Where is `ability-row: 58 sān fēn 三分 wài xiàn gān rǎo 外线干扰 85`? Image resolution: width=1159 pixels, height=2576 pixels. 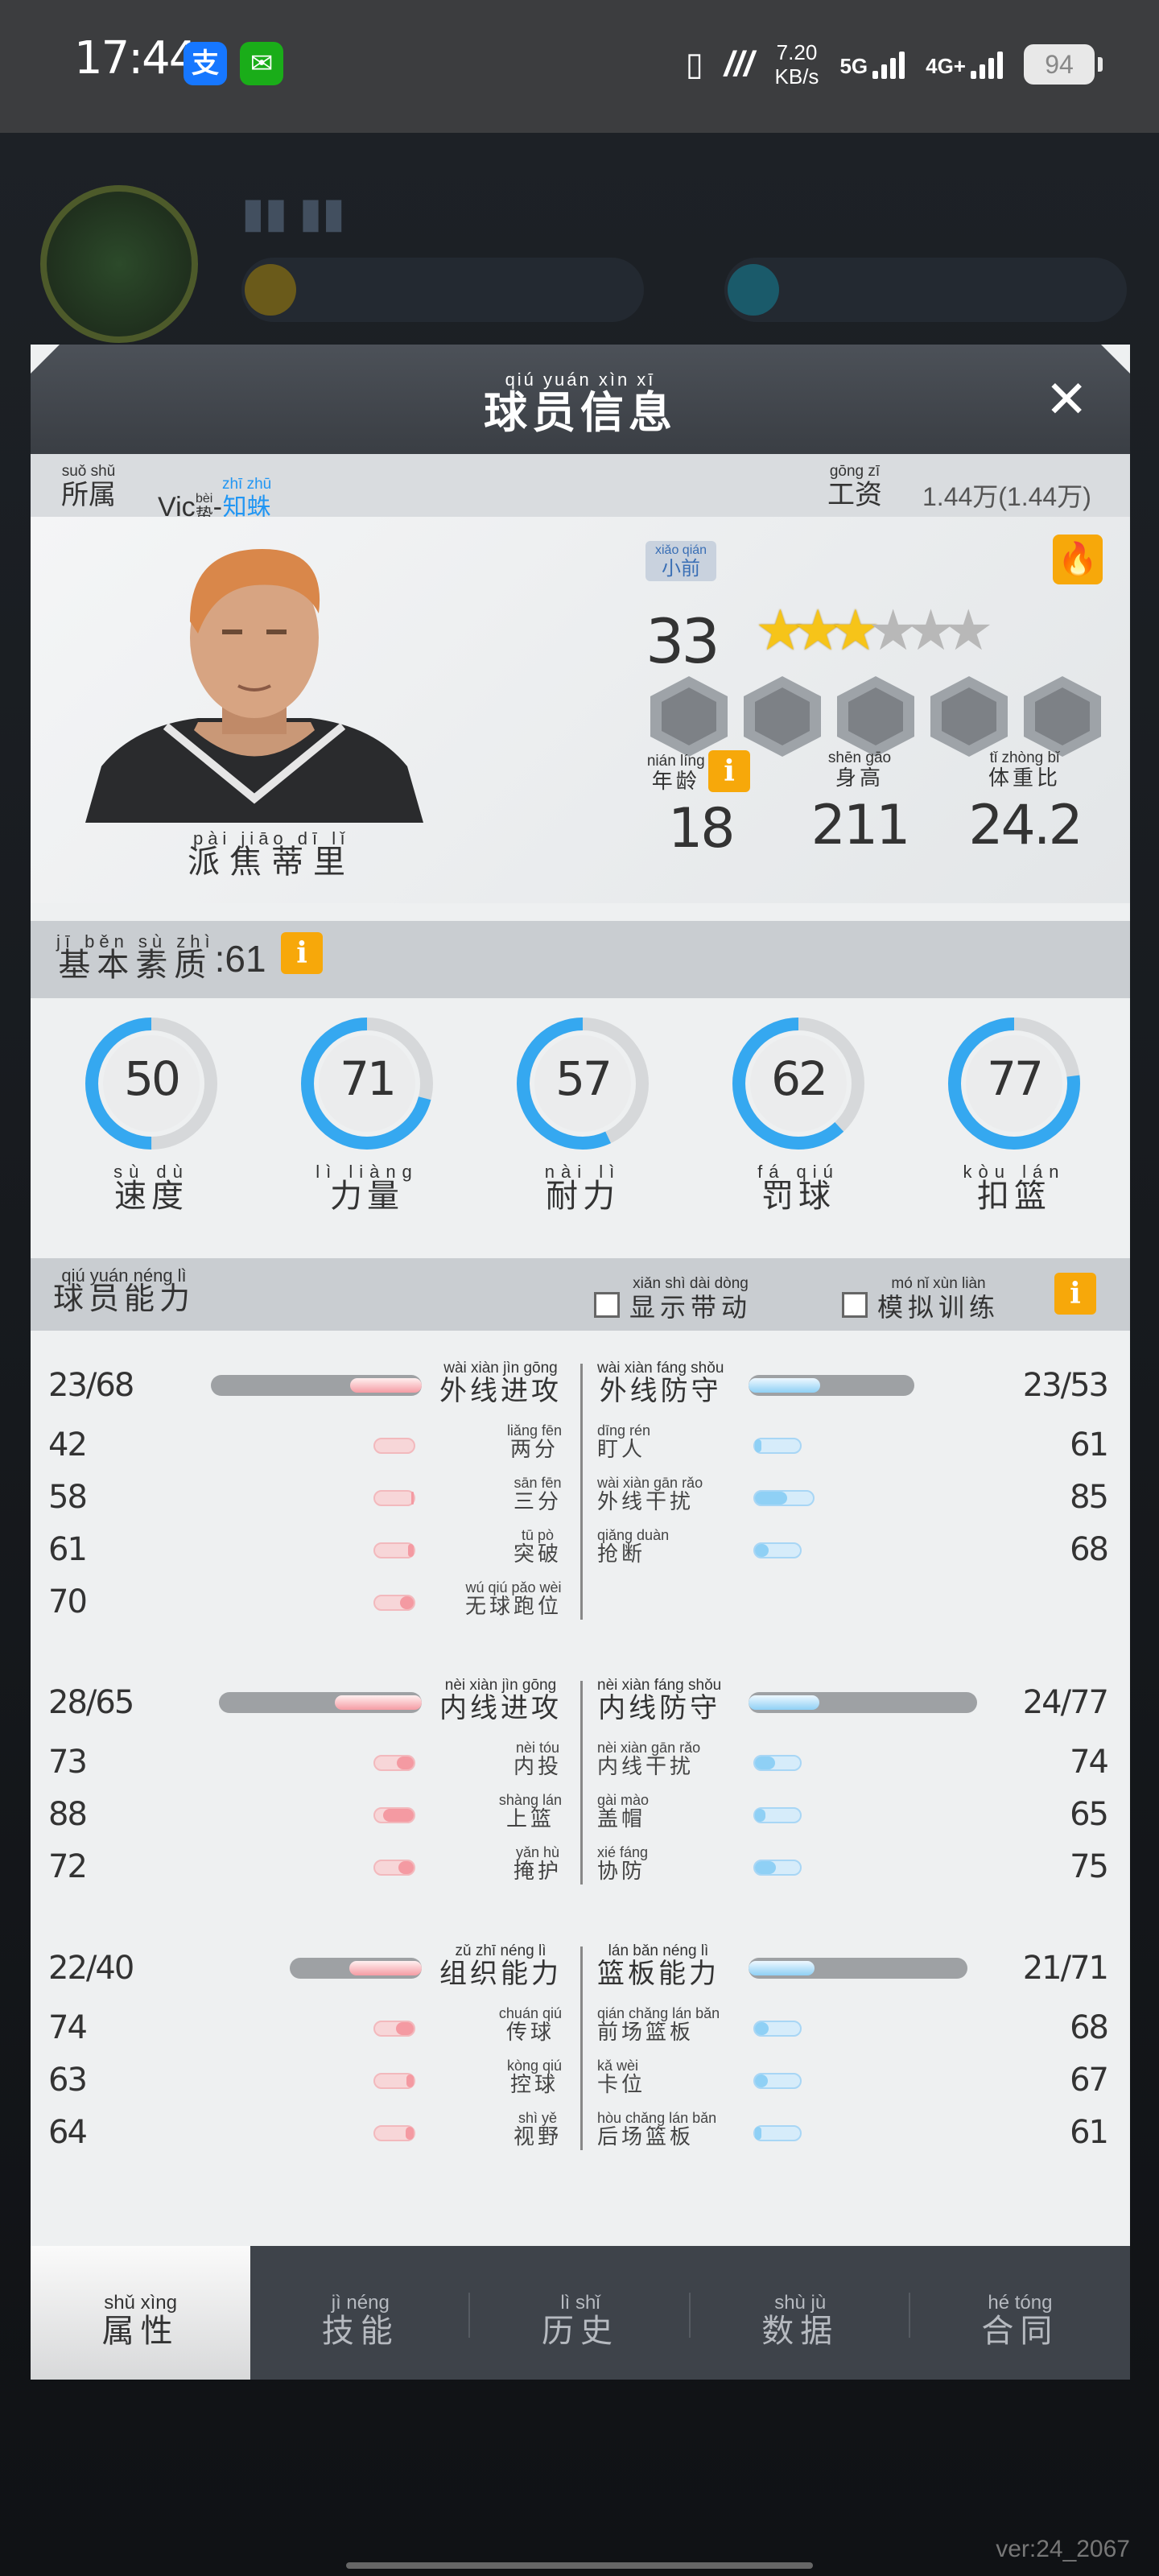 ability-row: 58 sān fēn 三分 wài xiàn gān rǎo 外线干扰 85 is located at coordinates (580, 1501).